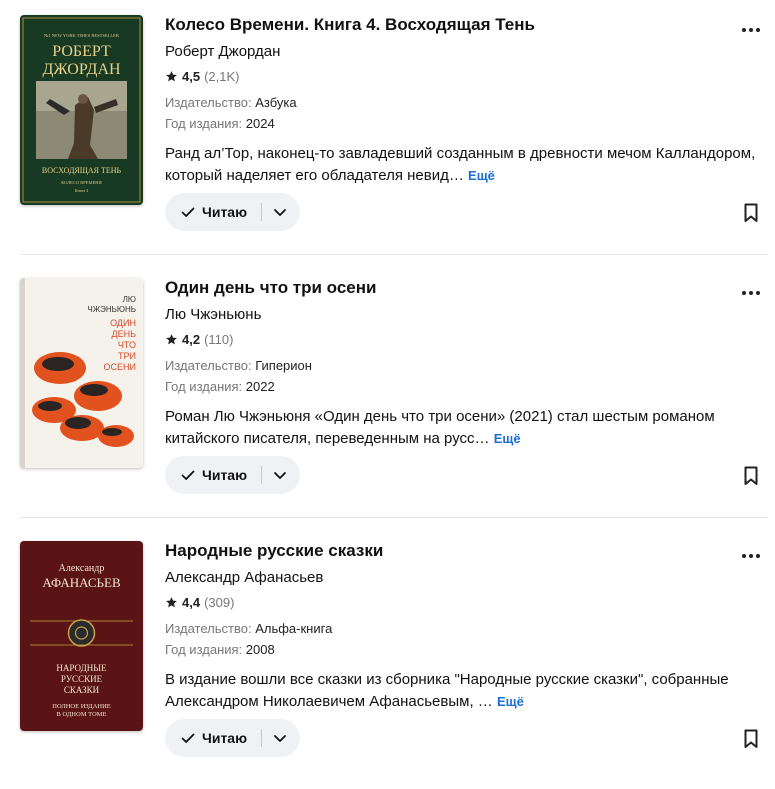 The height and width of the screenshot is (789, 775). I want to click on svg-text: ДЕНЬ, so click(123, 334).